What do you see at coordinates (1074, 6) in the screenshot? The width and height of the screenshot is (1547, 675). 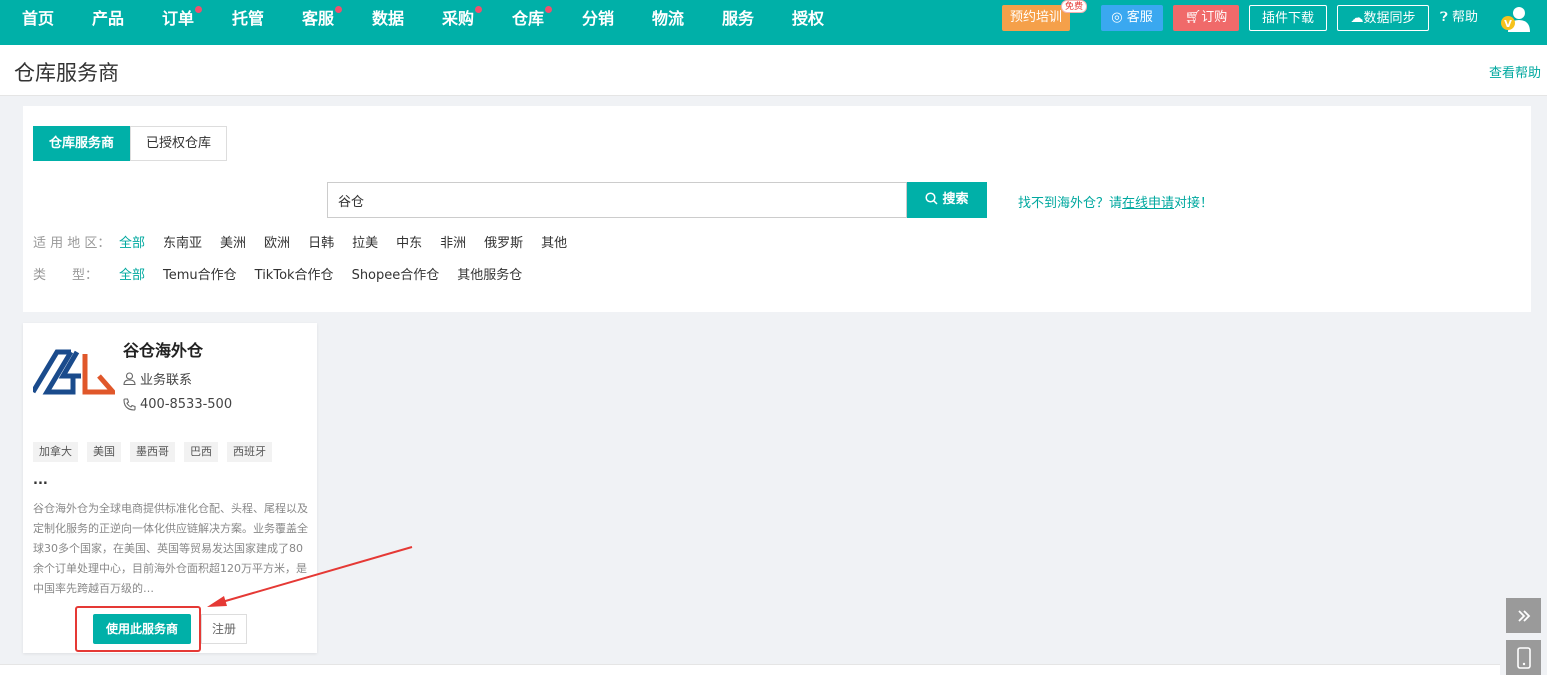 I see `free-badge: 免费` at bounding box center [1074, 6].